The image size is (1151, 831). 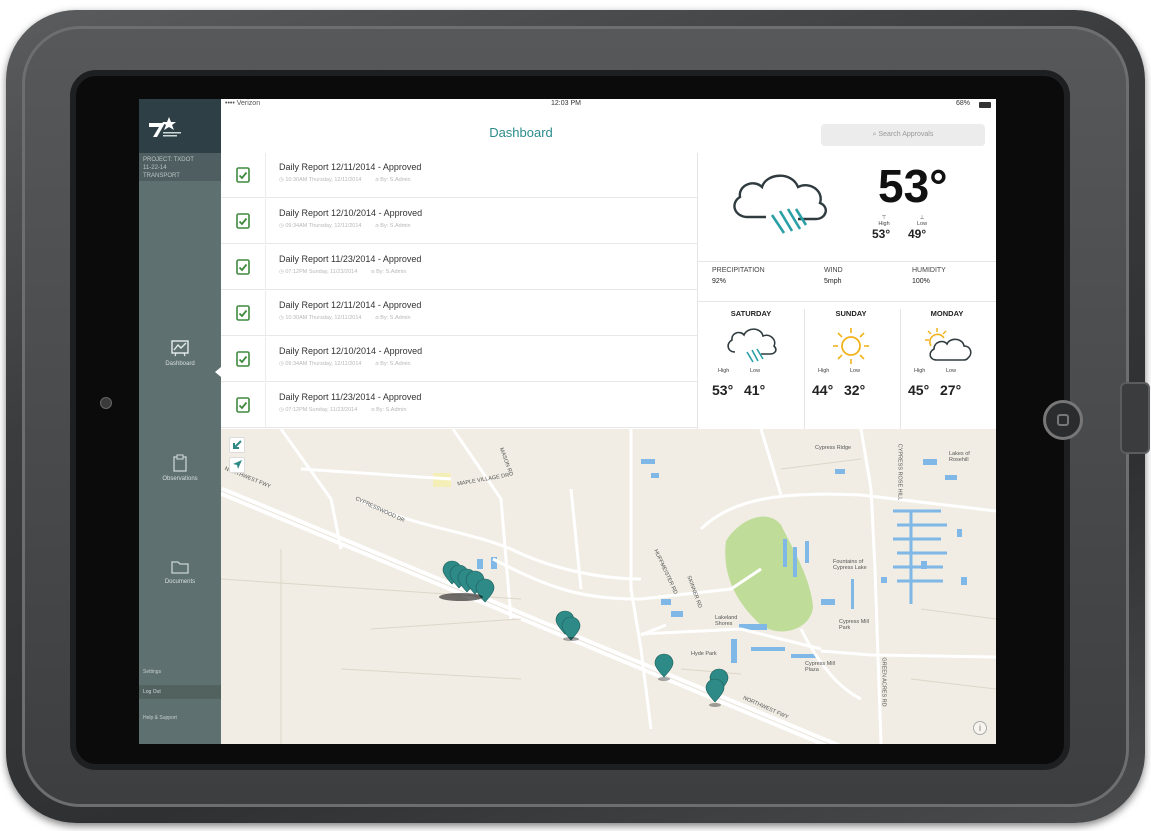 I want to click on search-input: ⌕ Search Approvals, so click(x=903, y=135).